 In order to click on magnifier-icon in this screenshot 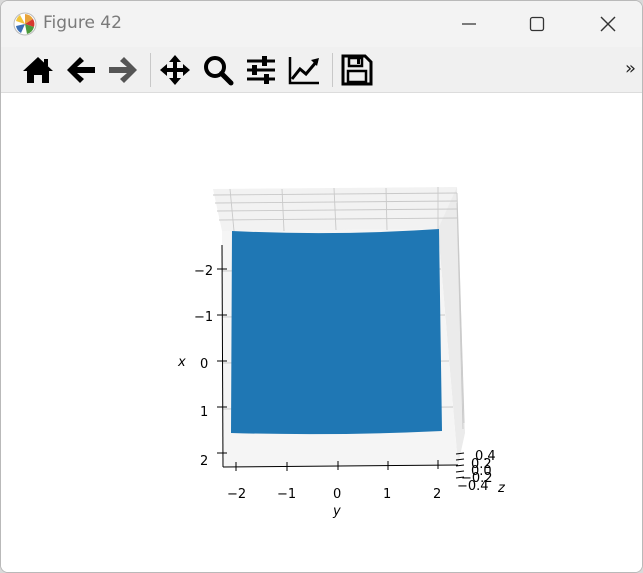, I will do `click(219, 71)`.